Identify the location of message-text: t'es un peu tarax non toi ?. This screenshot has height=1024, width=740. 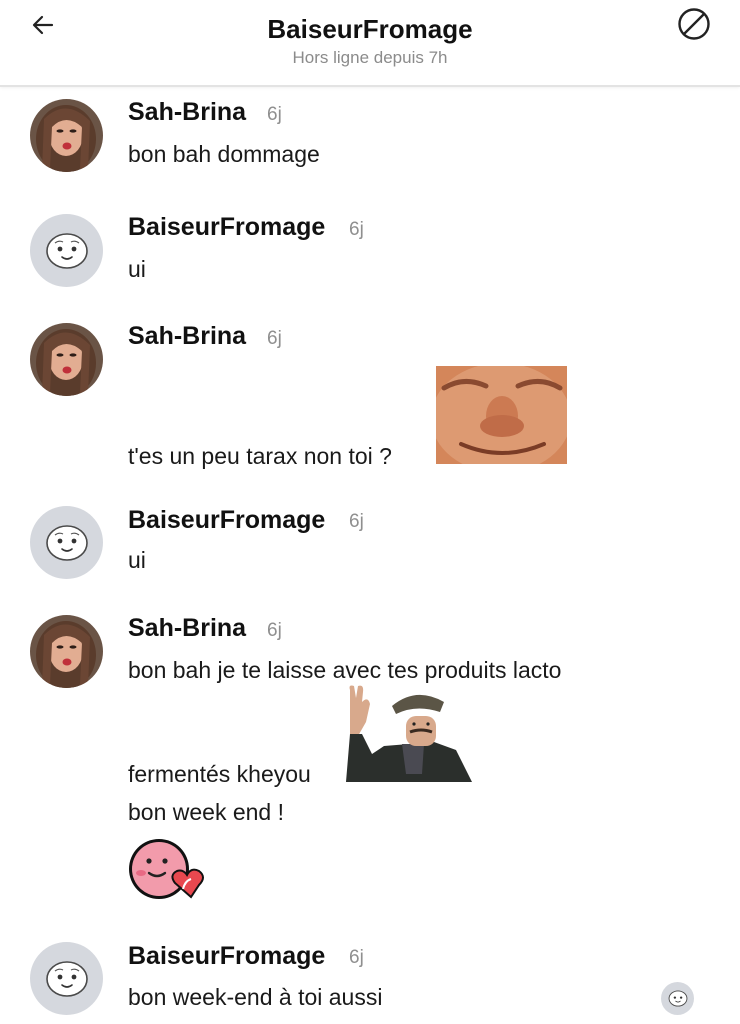
(260, 456).